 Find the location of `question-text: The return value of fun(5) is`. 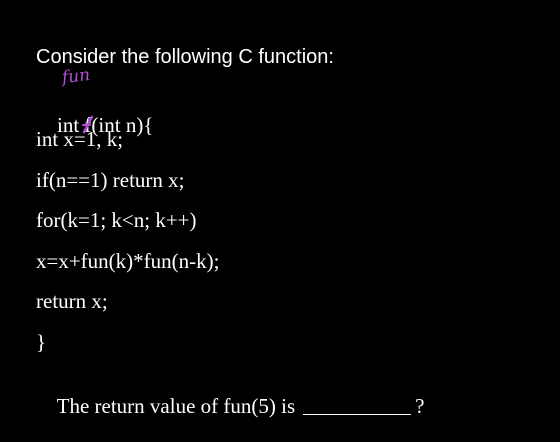

question-text: The return value of fun(5) is is located at coordinates (176, 406).